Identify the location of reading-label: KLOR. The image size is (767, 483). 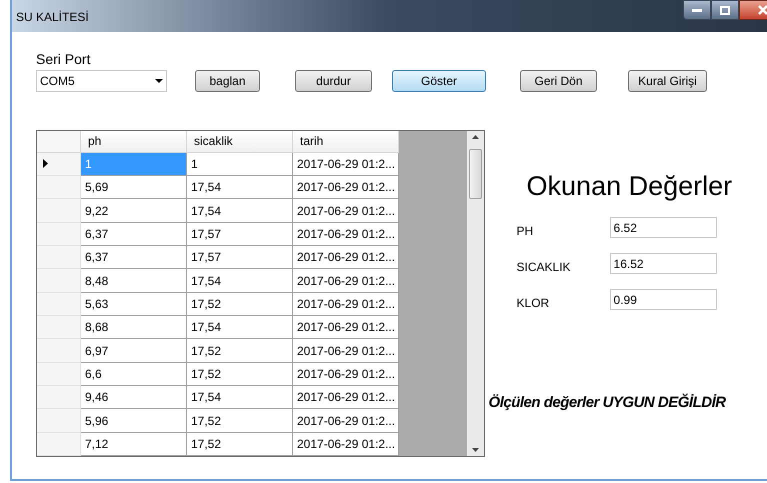
(533, 303).